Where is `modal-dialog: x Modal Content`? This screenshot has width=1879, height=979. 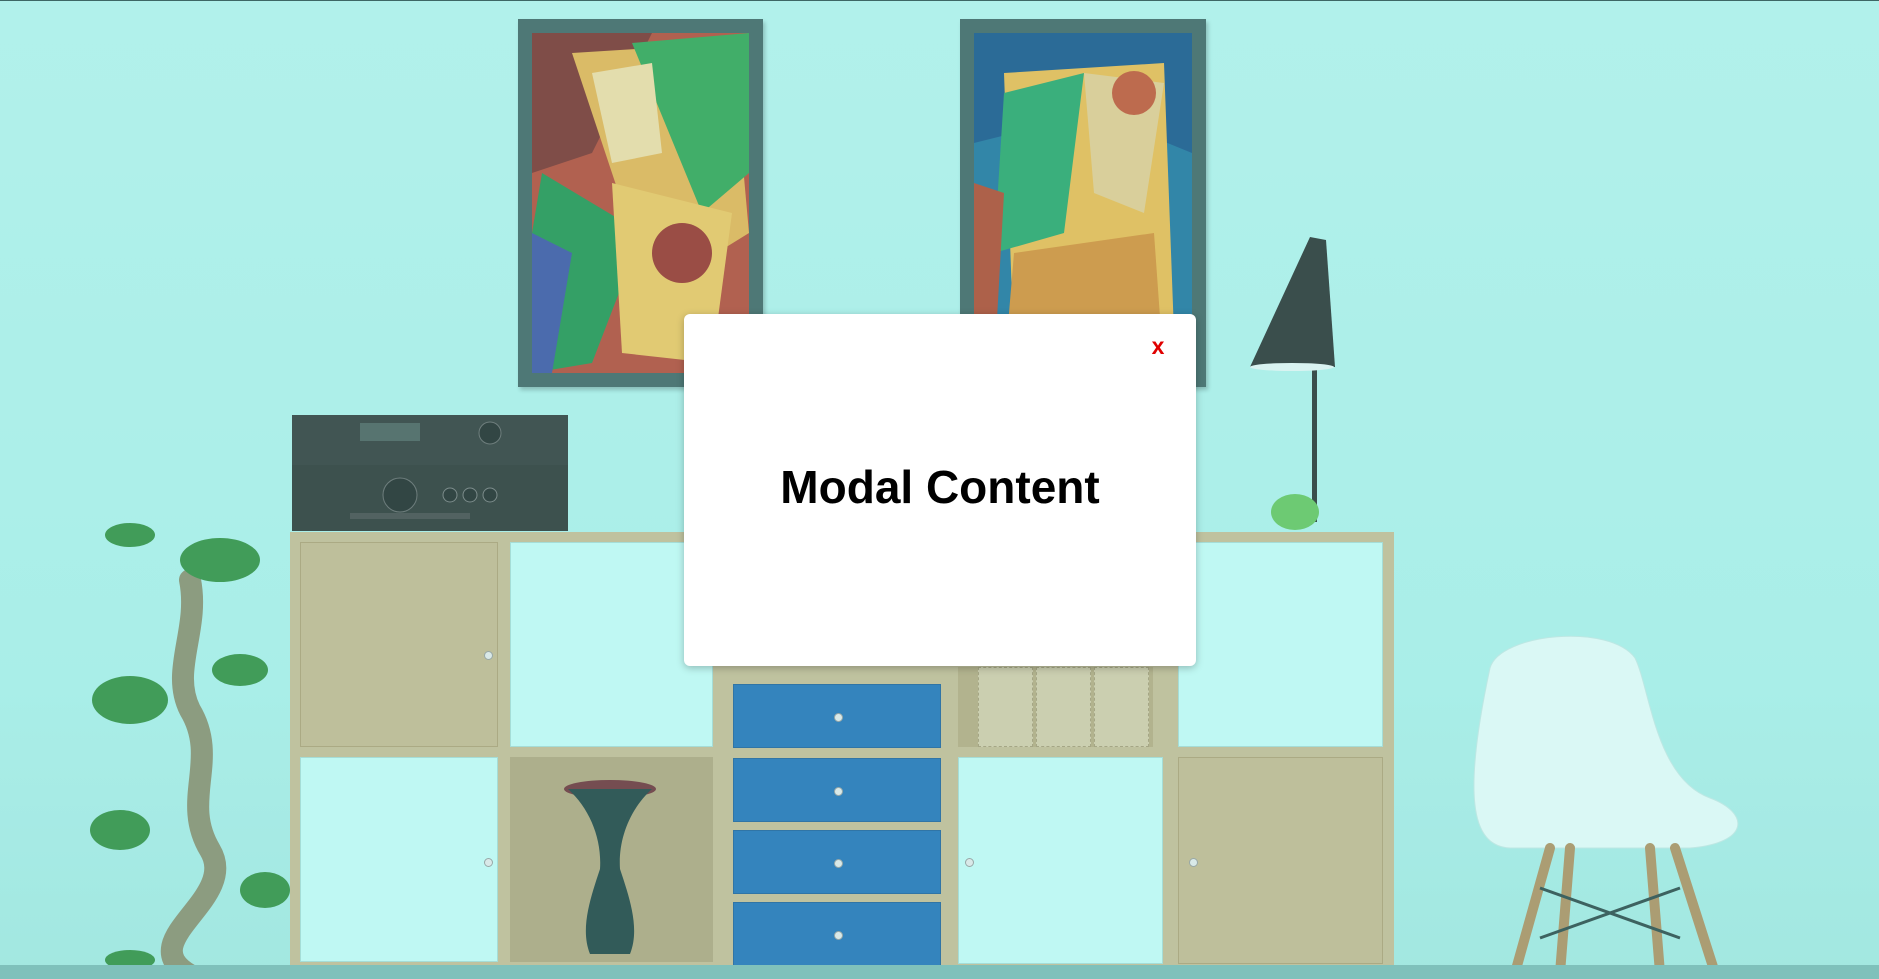 modal-dialog: x Modal Content is located at coordinates (940, 490).